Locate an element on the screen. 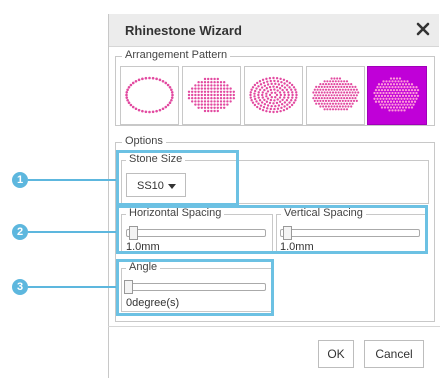 This screenshot has width=440, height=378. pattern-filled-grid is located at coordinates (211, 95).